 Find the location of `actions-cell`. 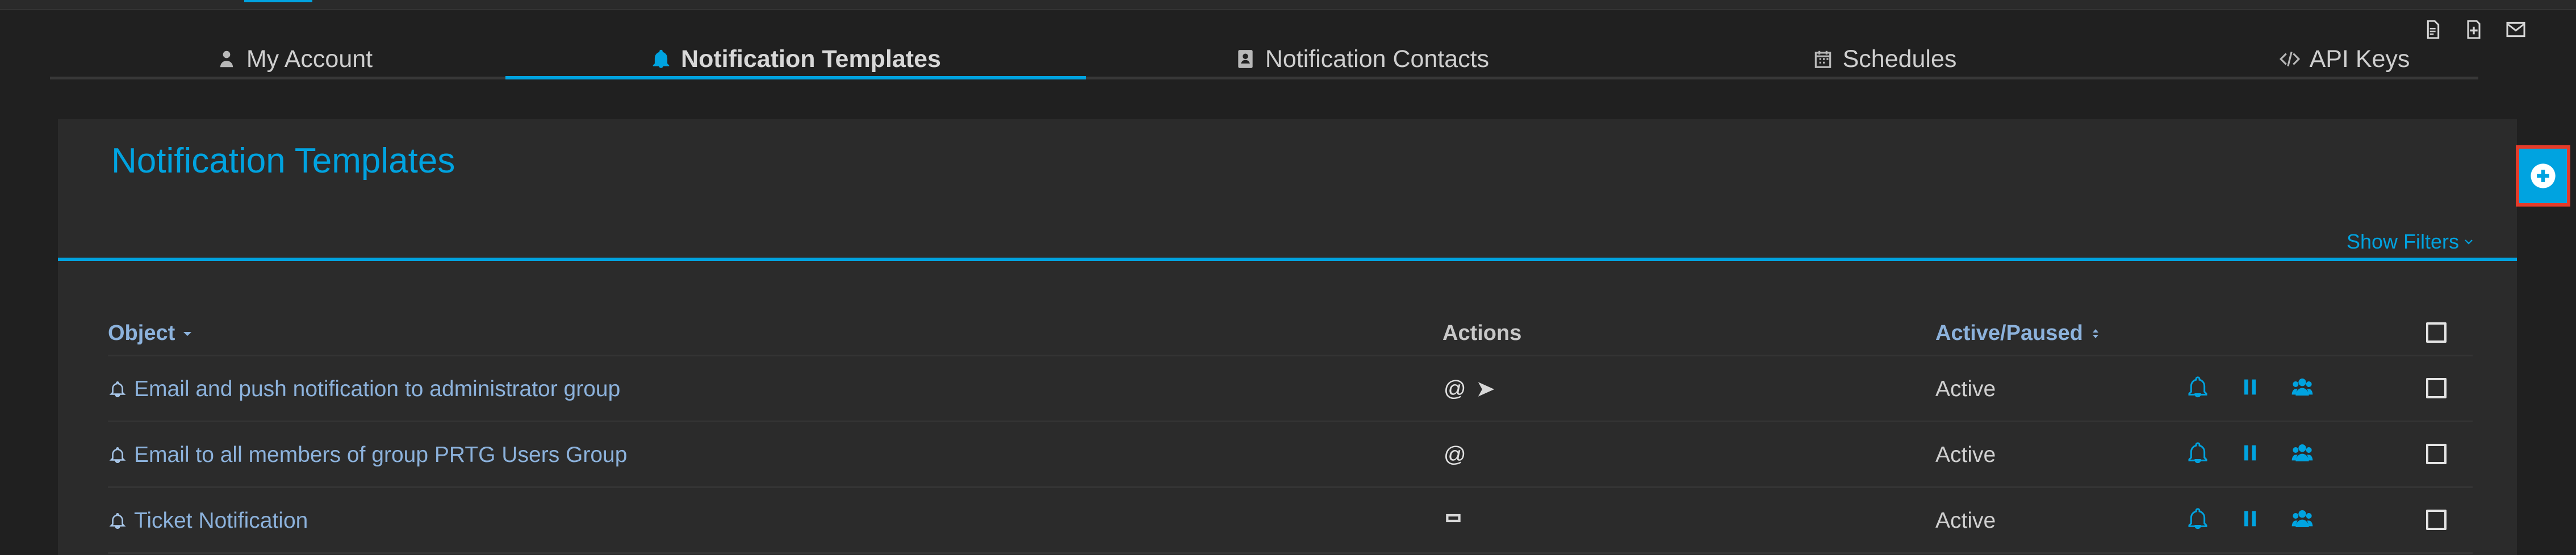

actions-cell is located at coordinates (1453, 518).